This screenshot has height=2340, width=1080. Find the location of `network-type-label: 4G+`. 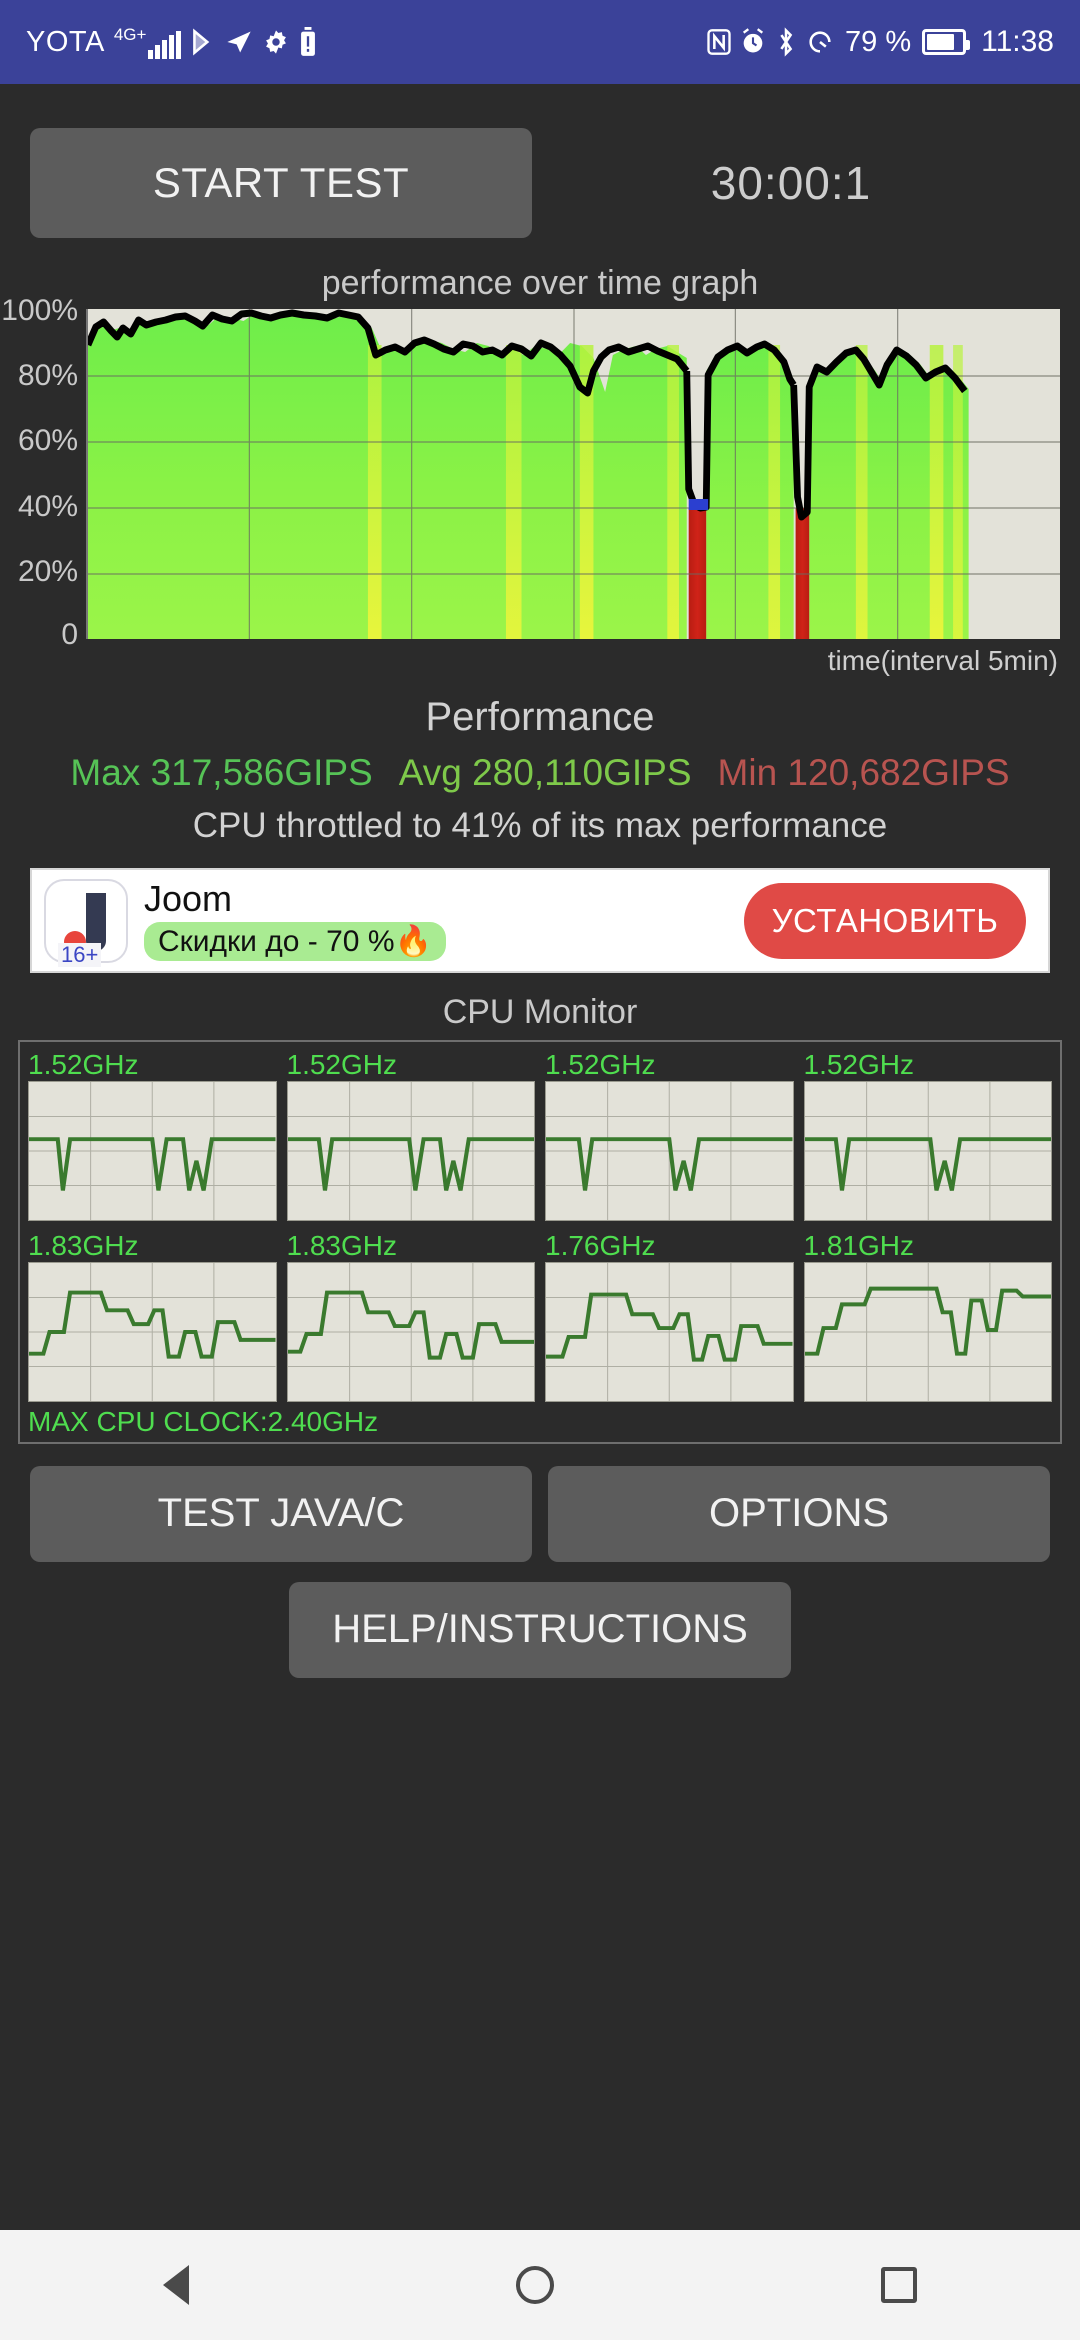

network-type-label: 4G+ is located at coordinates (130, 34).